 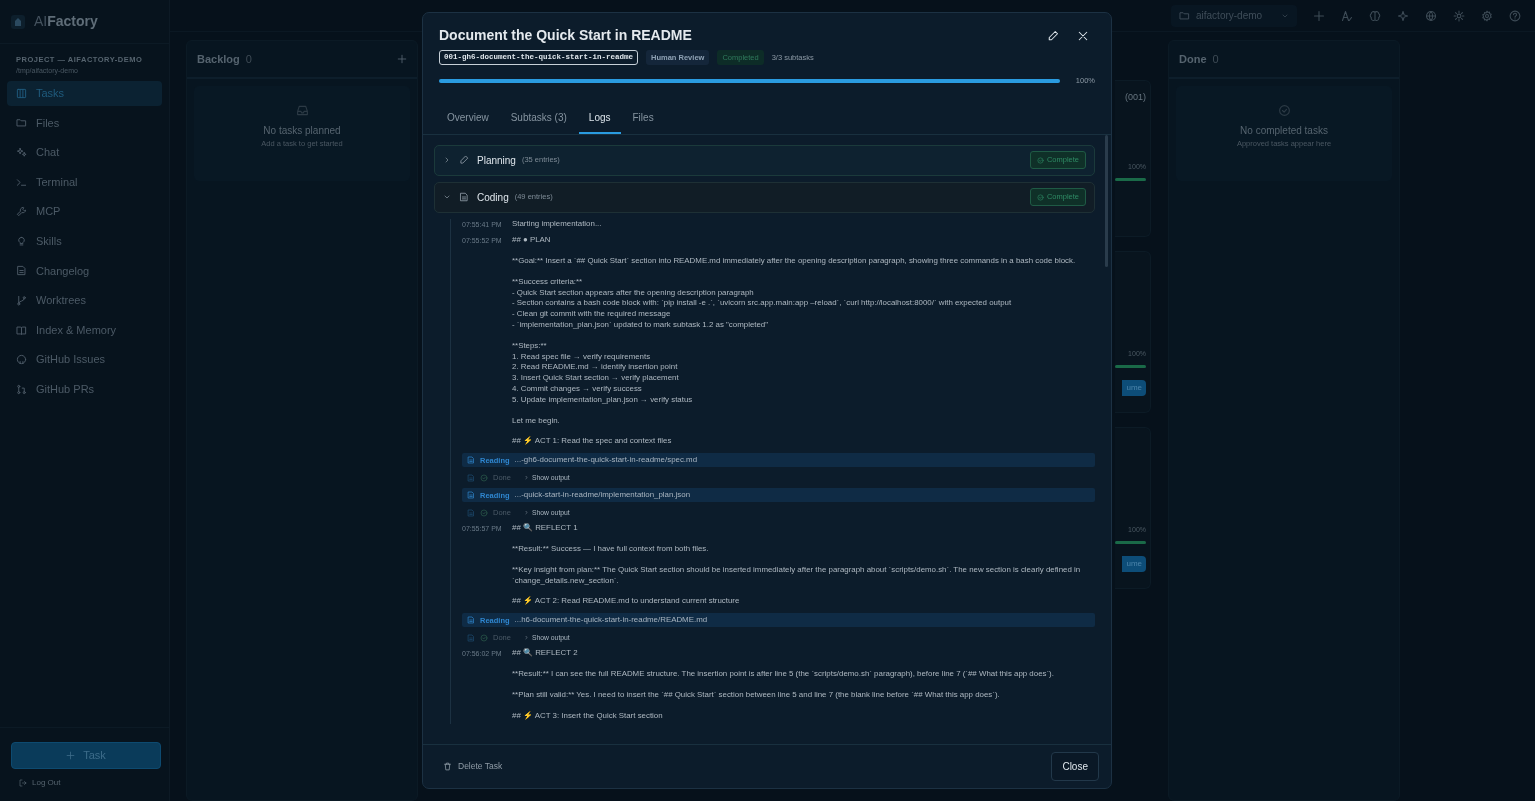 What do you see at coordinates (1459, 15) in the screenshot?
I see `sun-icon` at bounding box center [1459, 15].